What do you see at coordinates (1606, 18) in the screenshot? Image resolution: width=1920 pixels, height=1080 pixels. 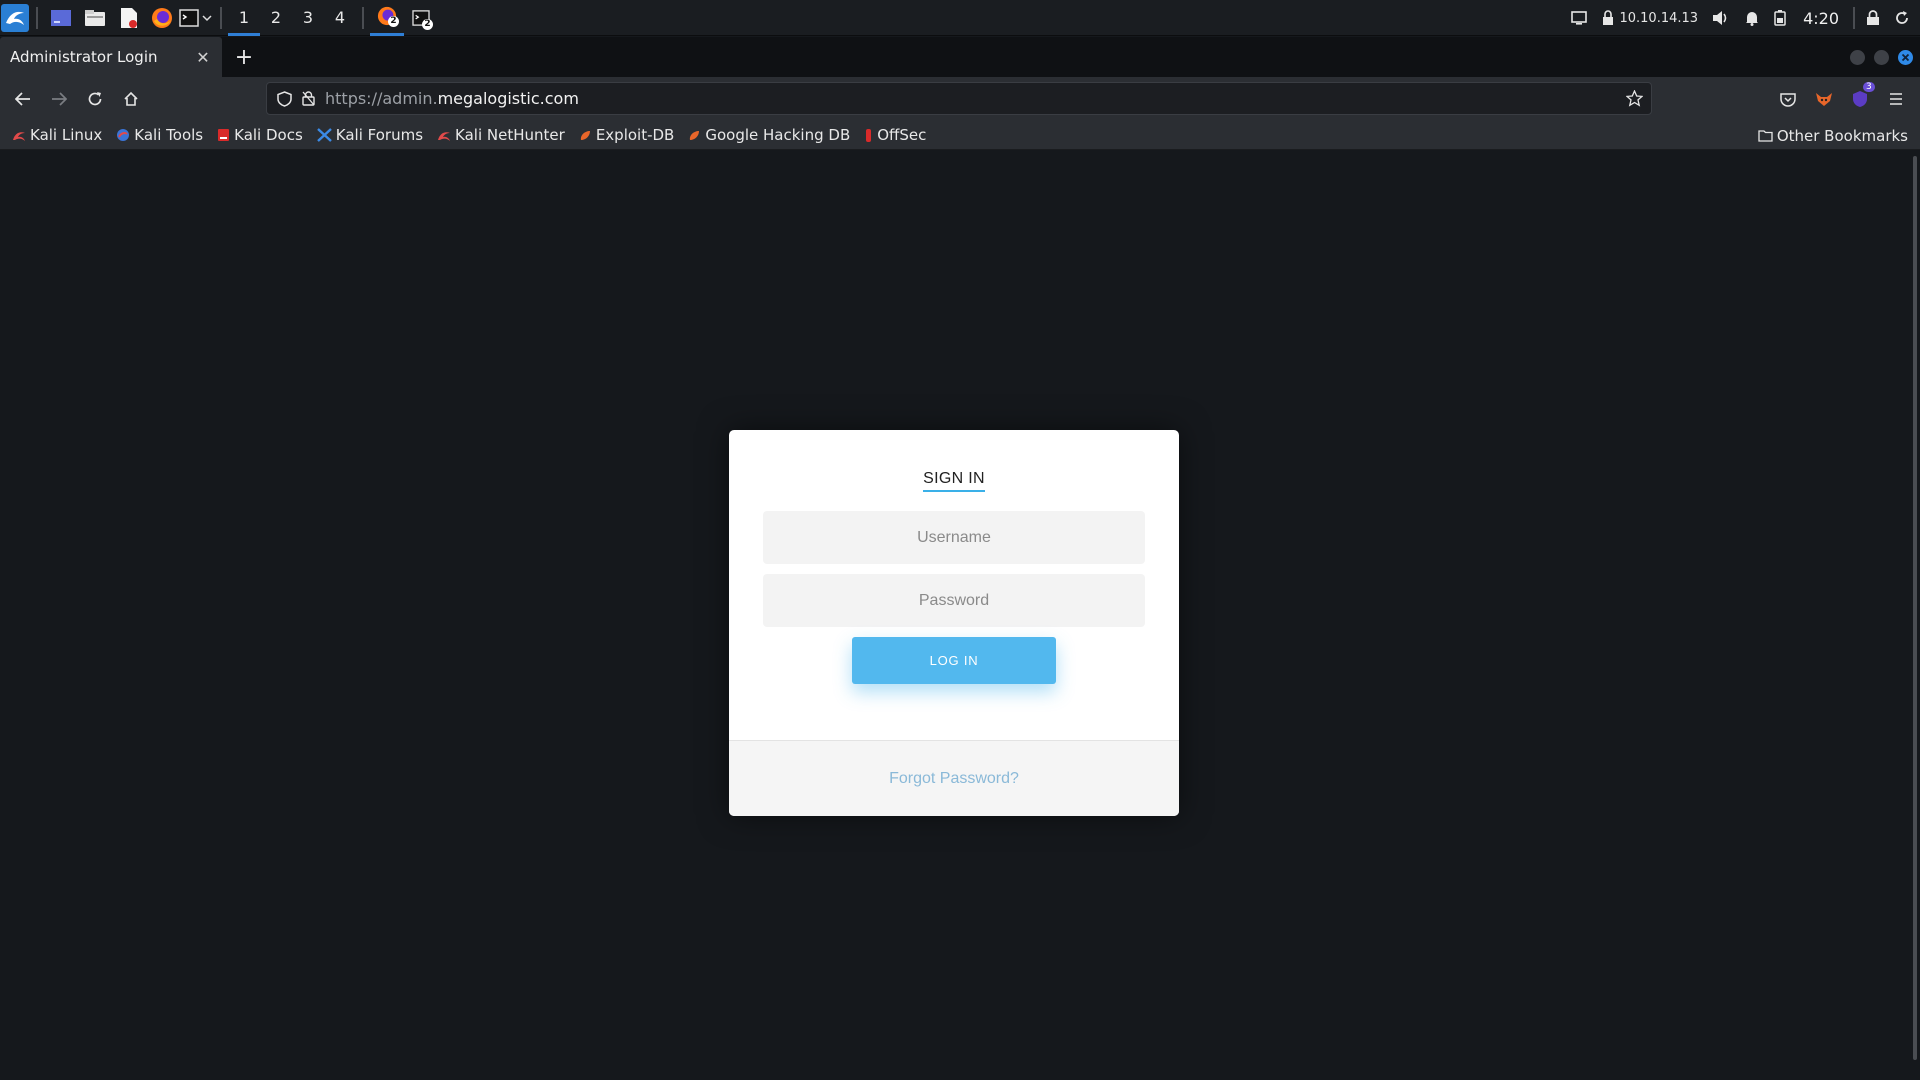 I see `vpn-icon` at bounding box center [1606, 18].